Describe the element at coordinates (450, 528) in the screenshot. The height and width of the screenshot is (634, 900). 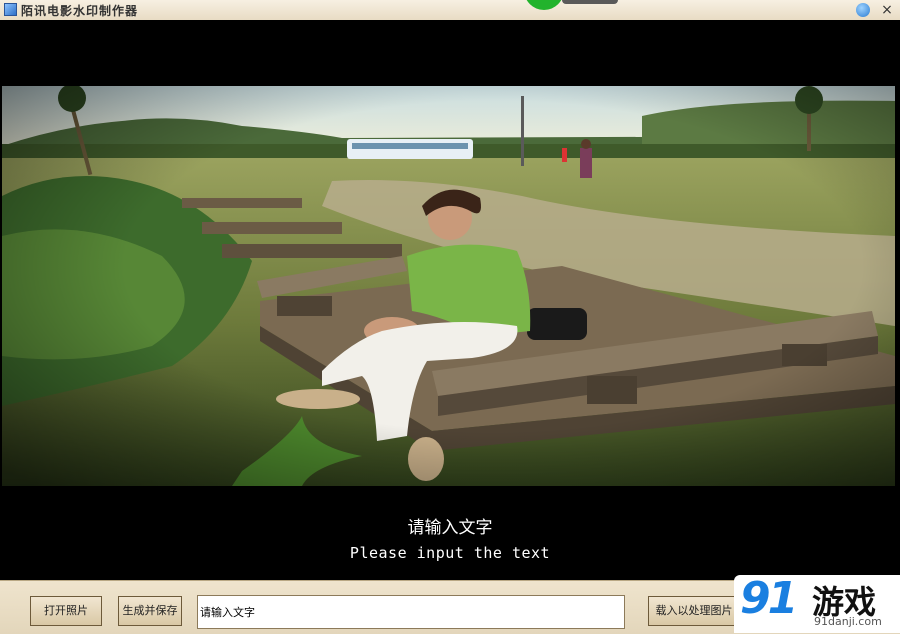
I see `caption-chinese: 请输入文字` at that location.